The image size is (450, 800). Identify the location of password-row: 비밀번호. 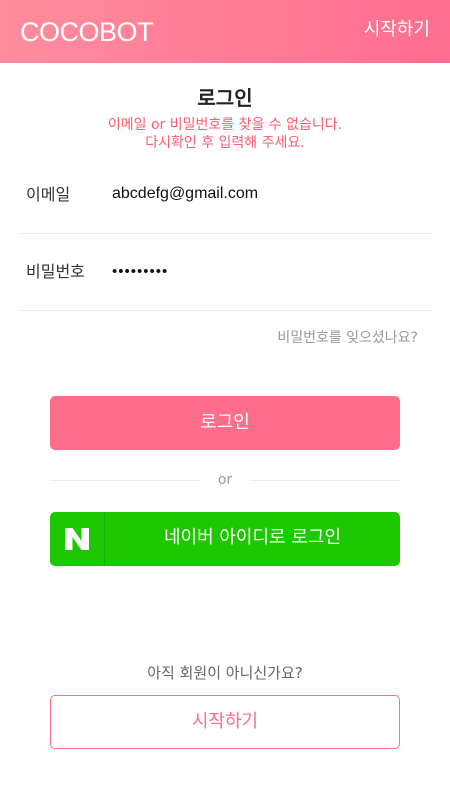
(225, 272).